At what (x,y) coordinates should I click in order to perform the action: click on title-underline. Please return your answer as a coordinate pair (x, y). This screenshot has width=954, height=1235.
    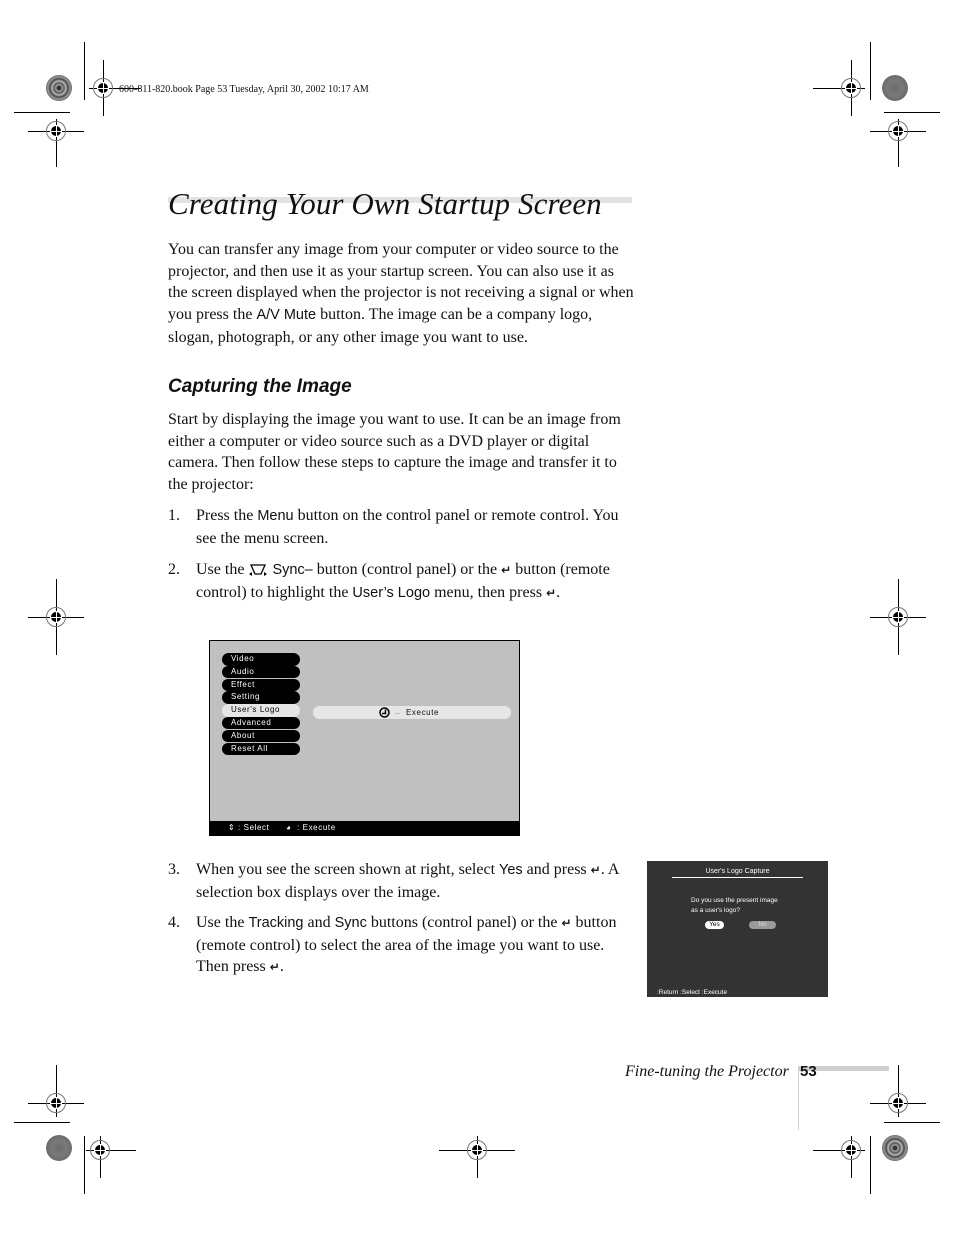
    Looking at the image, I should click on (737, 877).